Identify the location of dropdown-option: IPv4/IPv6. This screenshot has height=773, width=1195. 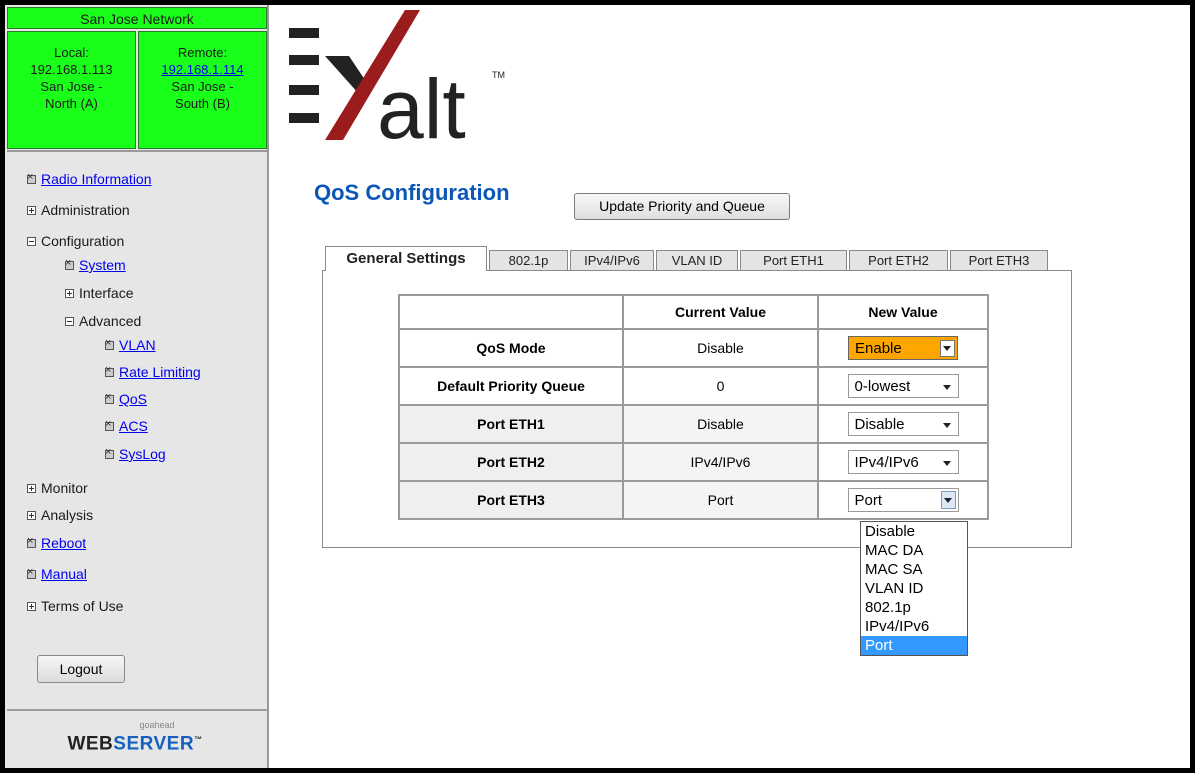
(914, 626).